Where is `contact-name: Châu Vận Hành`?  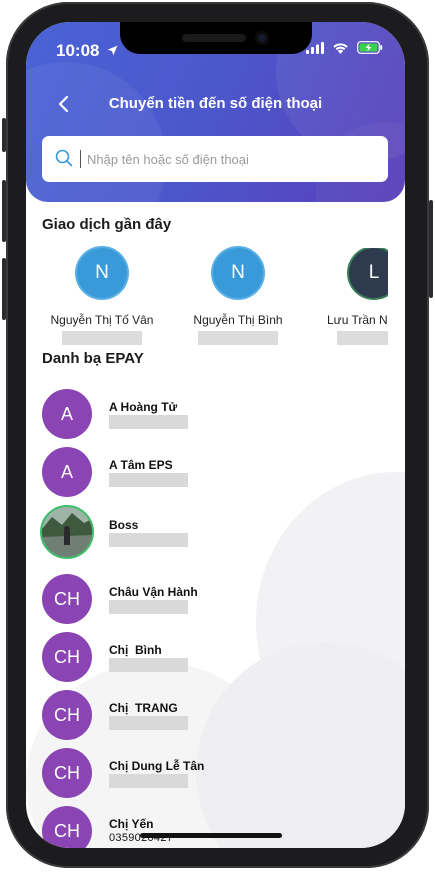
contact-name: Châu Vận Hành is located at coordinates (153, 592).